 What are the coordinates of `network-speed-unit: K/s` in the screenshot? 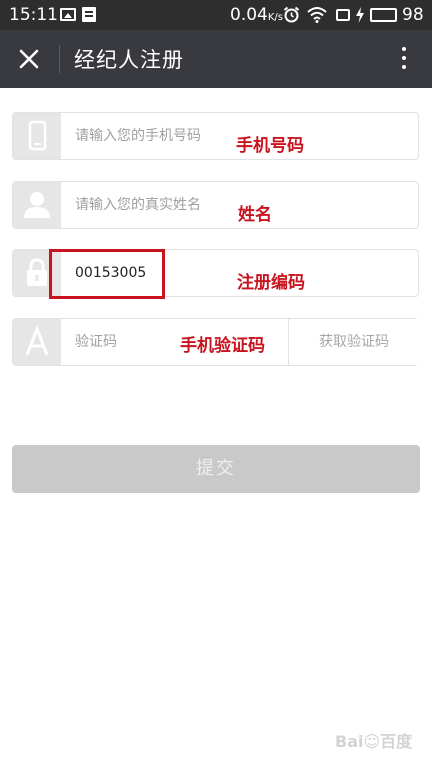 It's located at (275, 17).